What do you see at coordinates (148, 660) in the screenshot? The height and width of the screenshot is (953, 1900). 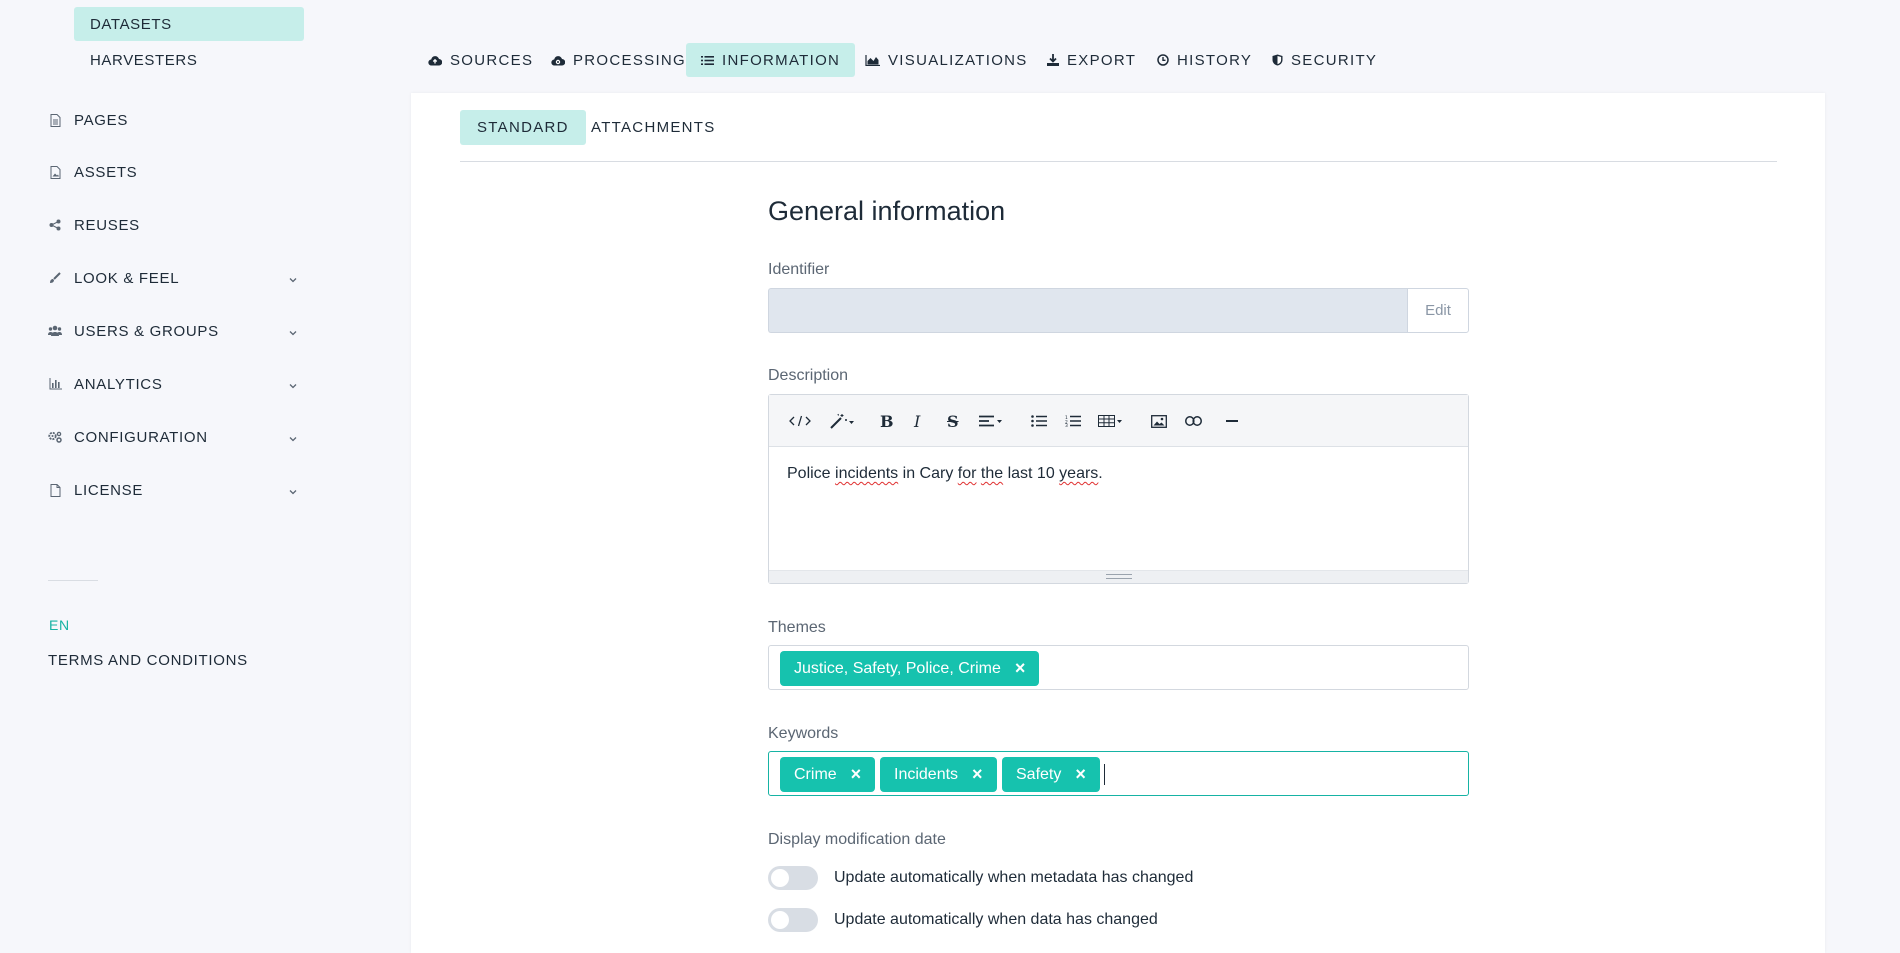 I see `terms-link: TERMS AND CONDITIONS` at bounding box center [148, 660].